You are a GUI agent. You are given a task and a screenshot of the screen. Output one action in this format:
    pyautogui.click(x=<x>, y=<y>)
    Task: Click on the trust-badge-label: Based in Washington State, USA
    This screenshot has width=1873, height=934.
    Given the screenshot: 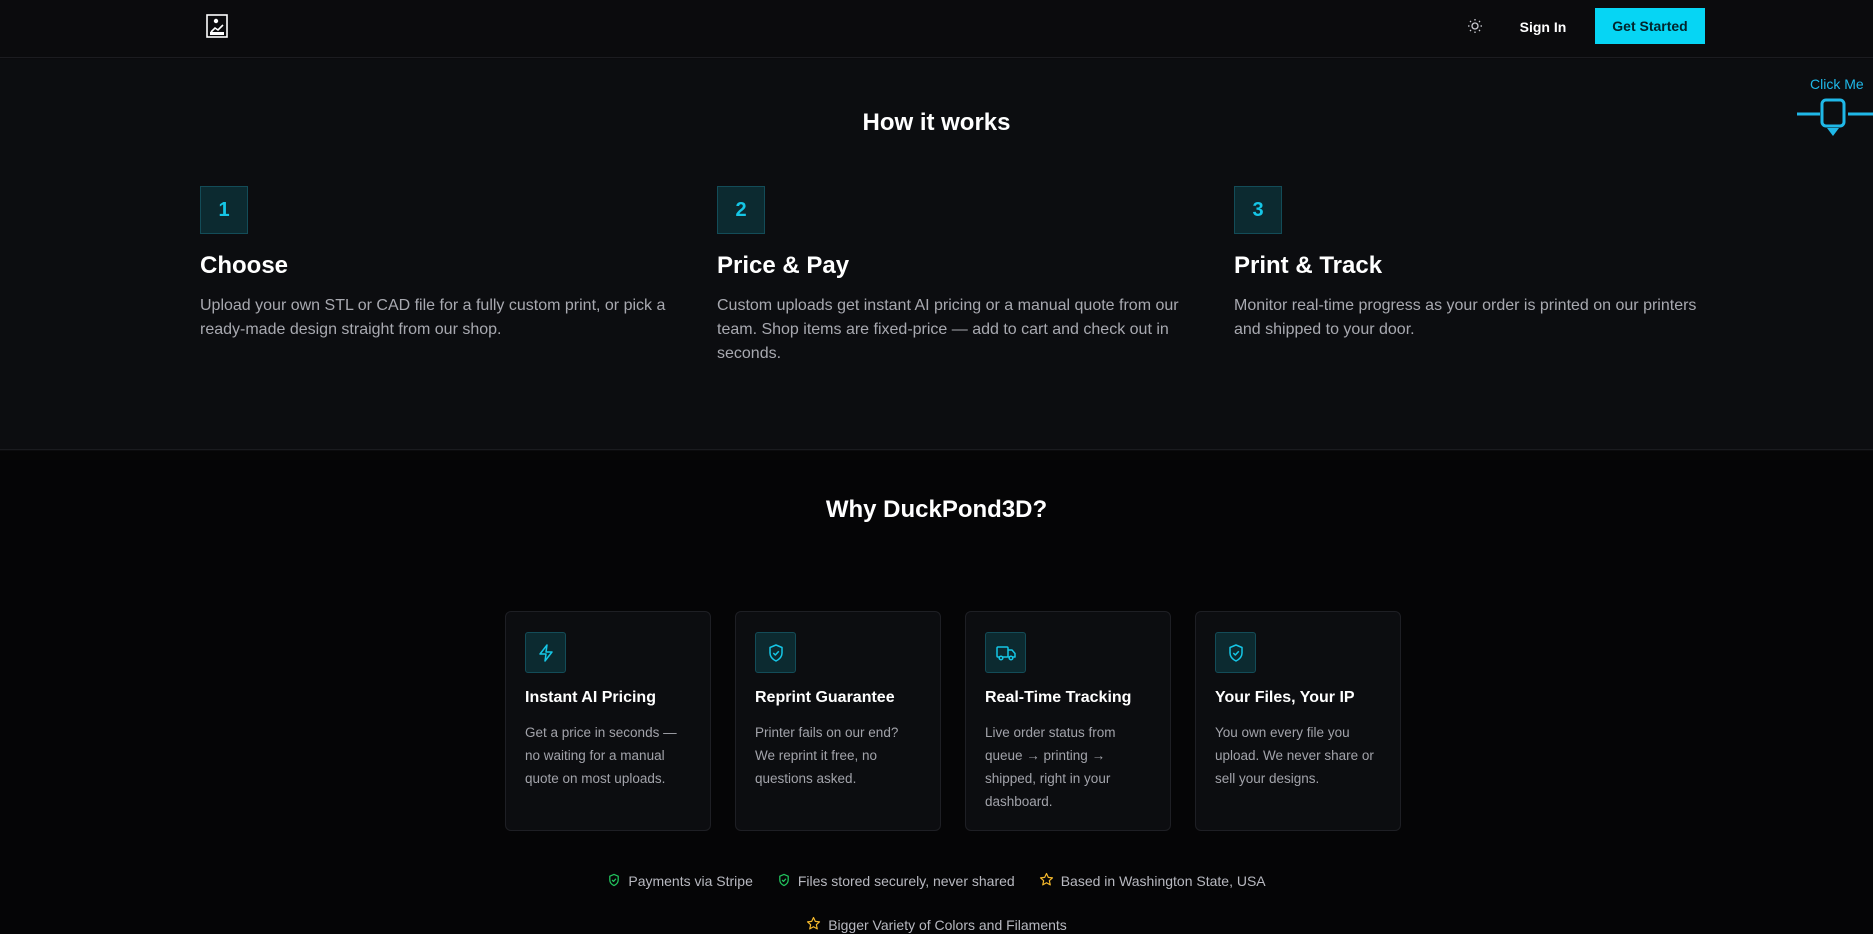 What is the action you would take?
    pyautogui.click(x=1163, y=881)
    